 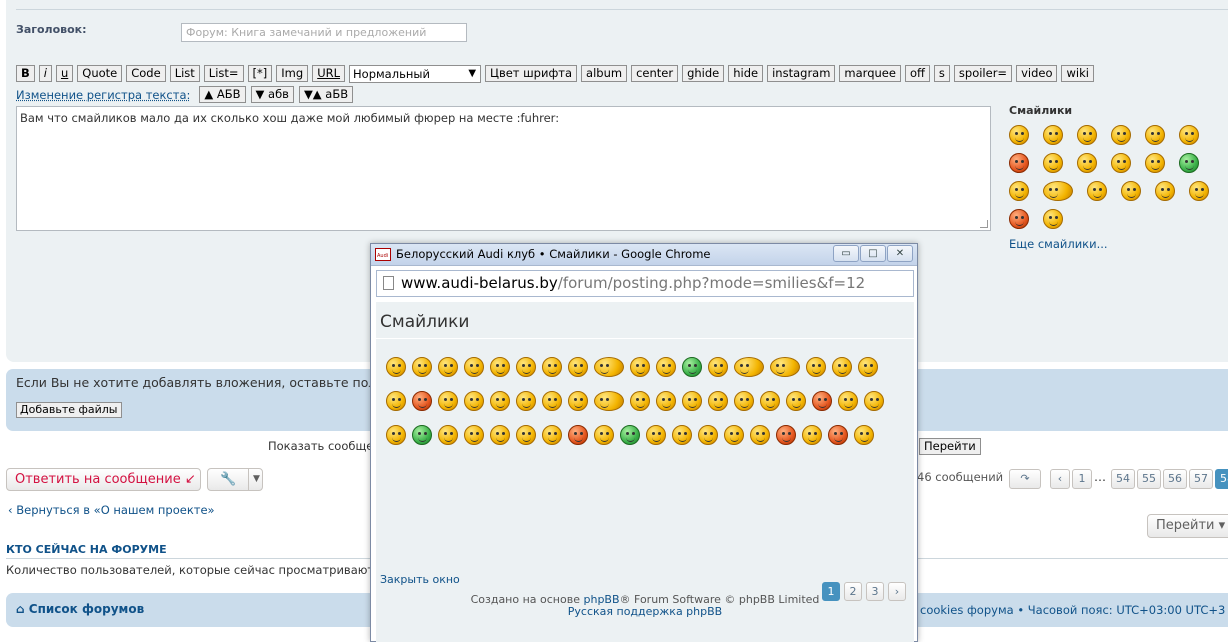 I want to click on jump-button: Перейти ▾, so click(x=1187, y=526).